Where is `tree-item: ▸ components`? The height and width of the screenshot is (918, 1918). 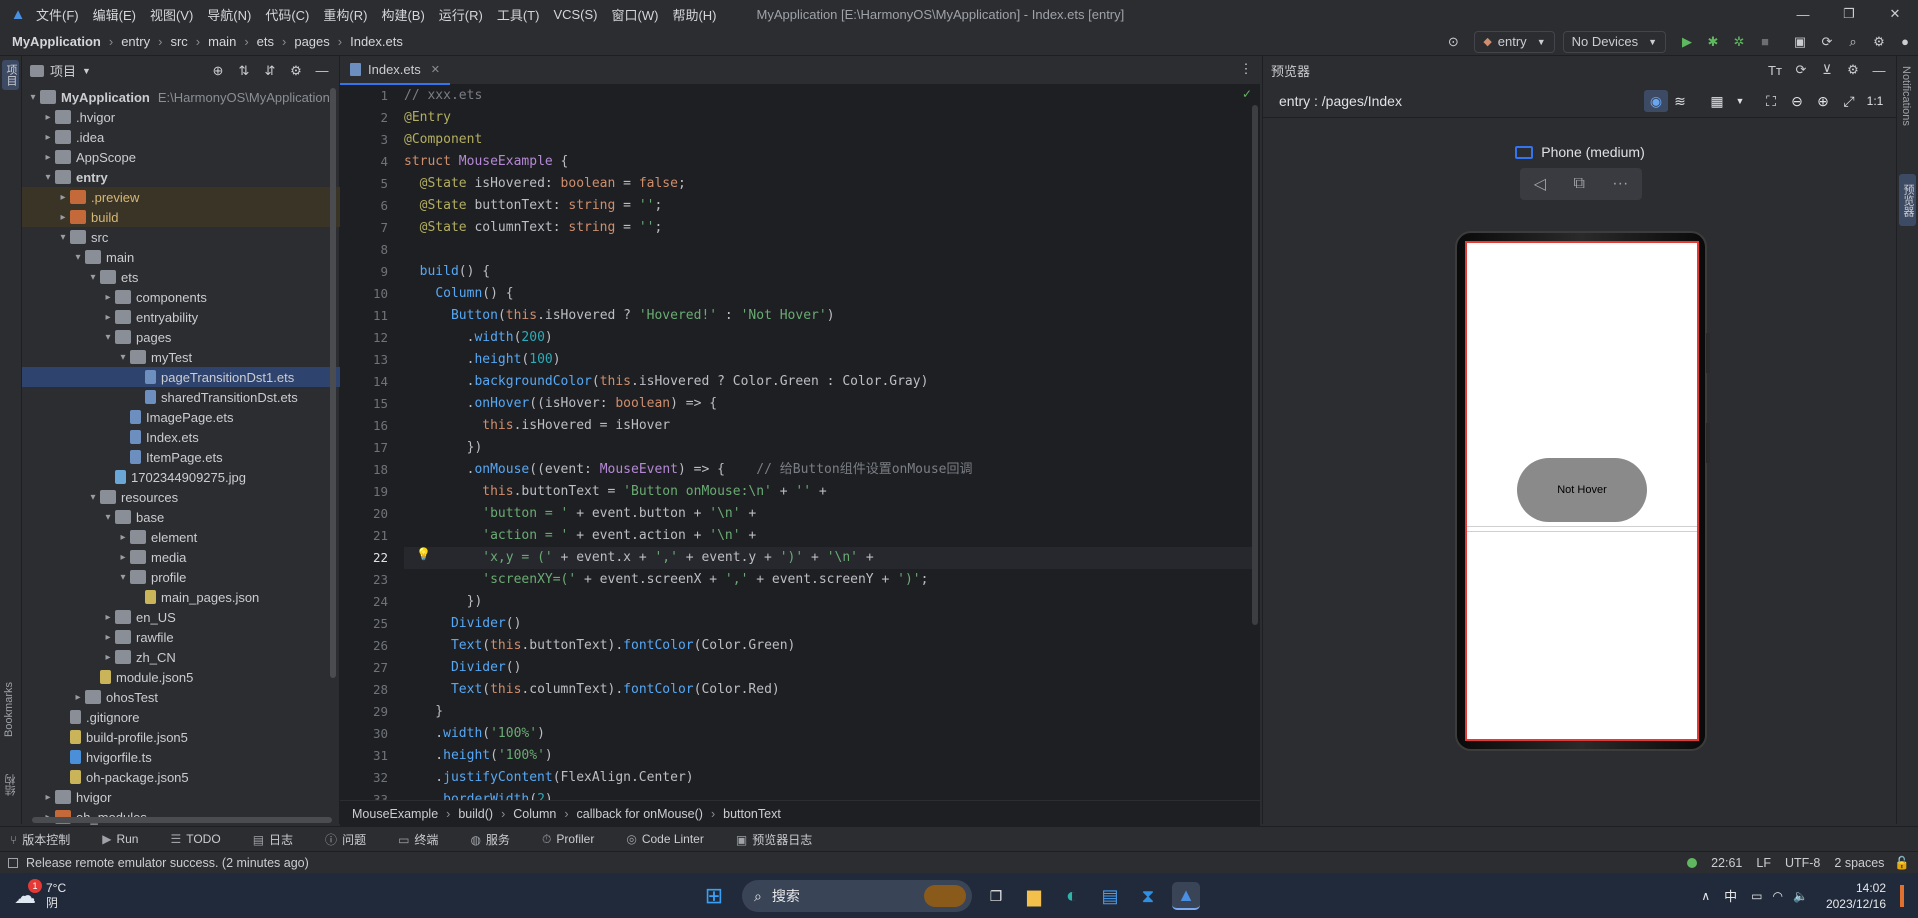
tree-item: ▸ components is located at coordinates (181, 297).